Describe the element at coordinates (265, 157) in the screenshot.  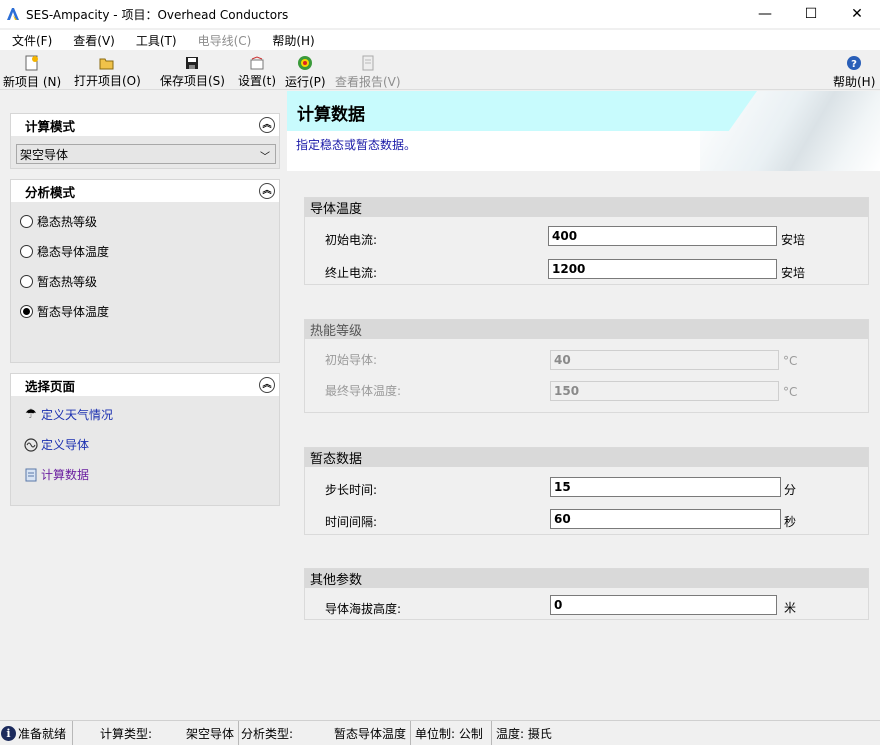
I see `chevron-down-icon: ﹀` at that location.